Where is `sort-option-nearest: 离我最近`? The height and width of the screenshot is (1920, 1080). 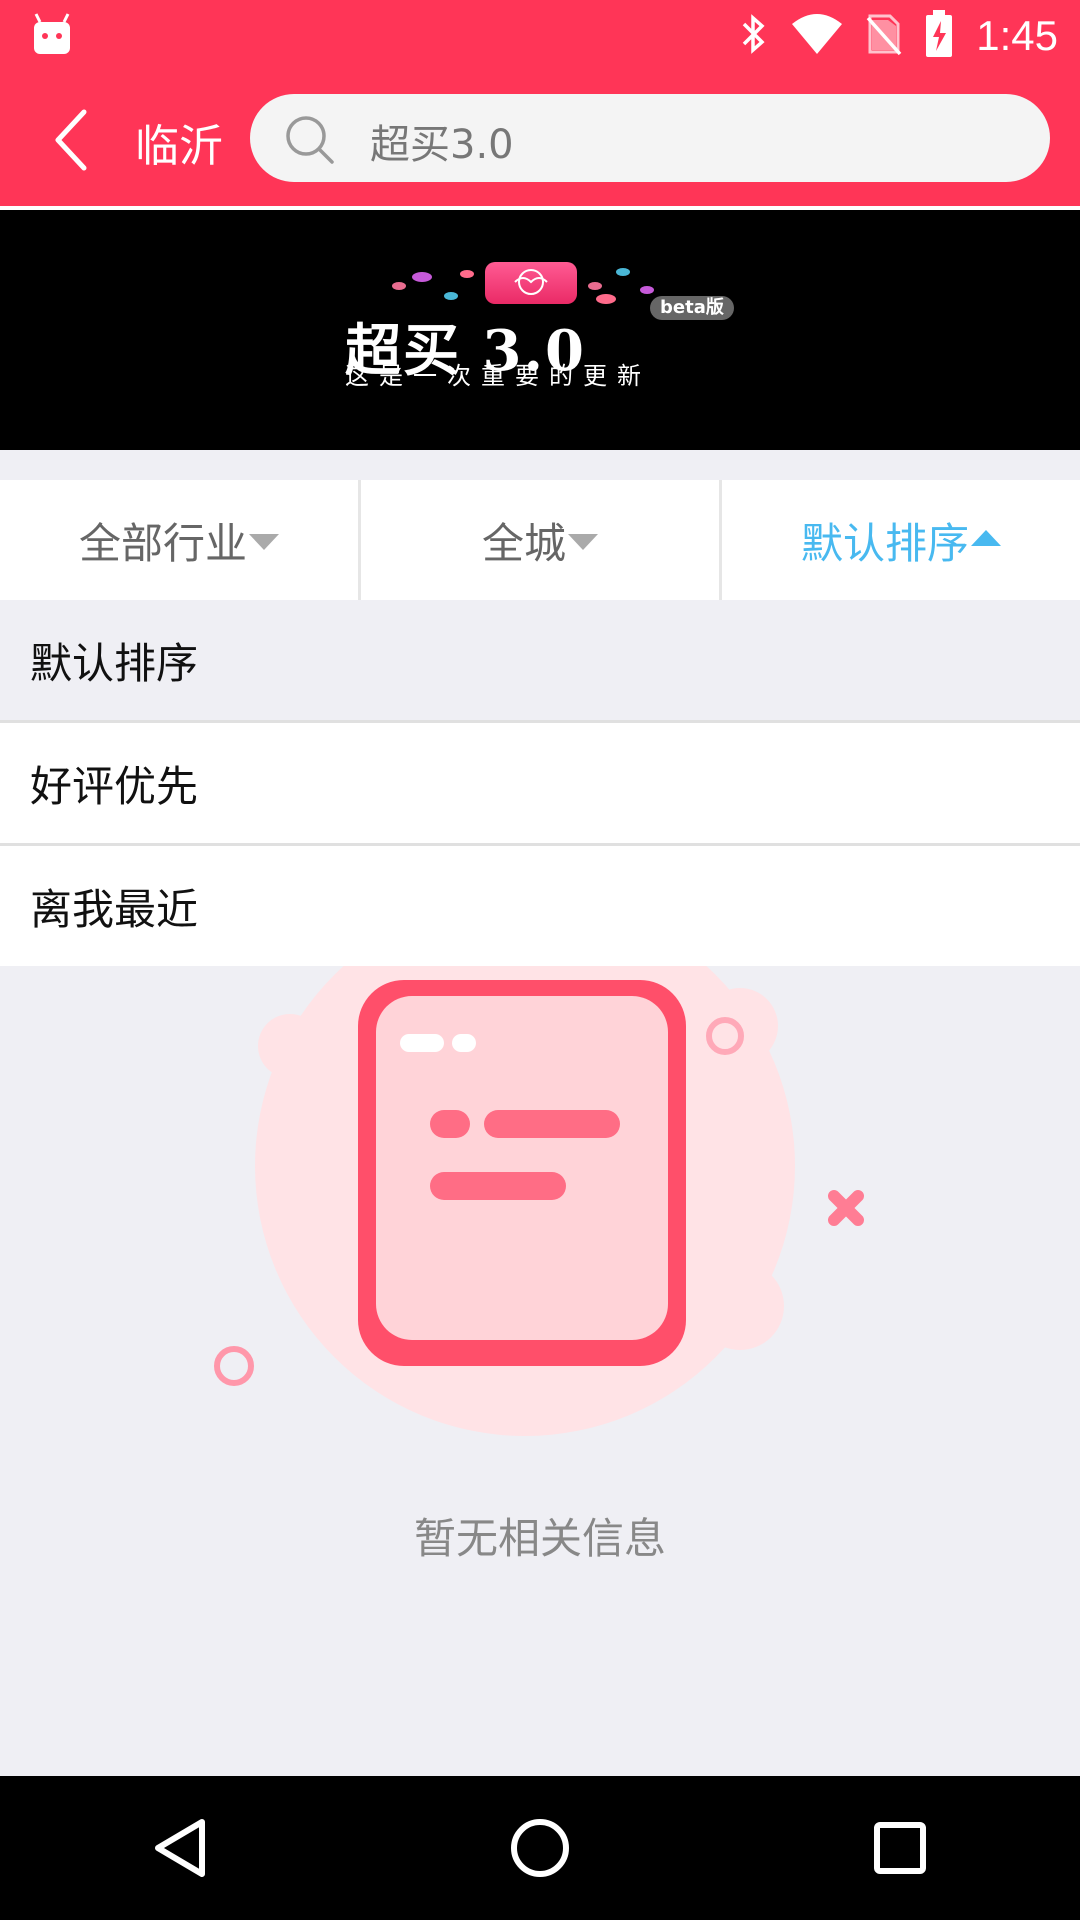
sort-option-nearest: 离我最近 is located at coordinates (540, 906).